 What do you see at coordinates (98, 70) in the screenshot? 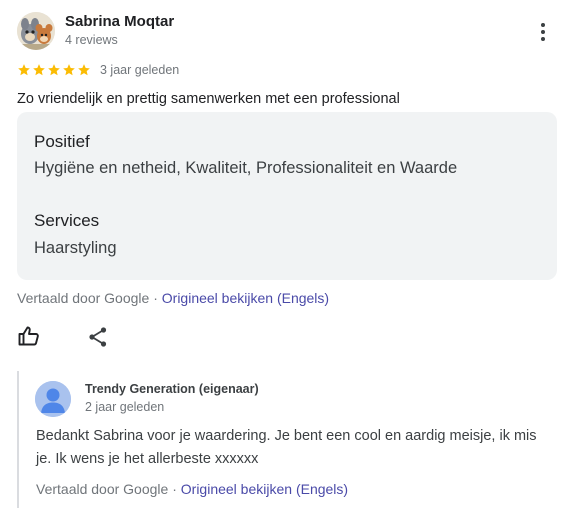
I see `rating-row: 3 jaar geleden` at bounding box center [98, 70].